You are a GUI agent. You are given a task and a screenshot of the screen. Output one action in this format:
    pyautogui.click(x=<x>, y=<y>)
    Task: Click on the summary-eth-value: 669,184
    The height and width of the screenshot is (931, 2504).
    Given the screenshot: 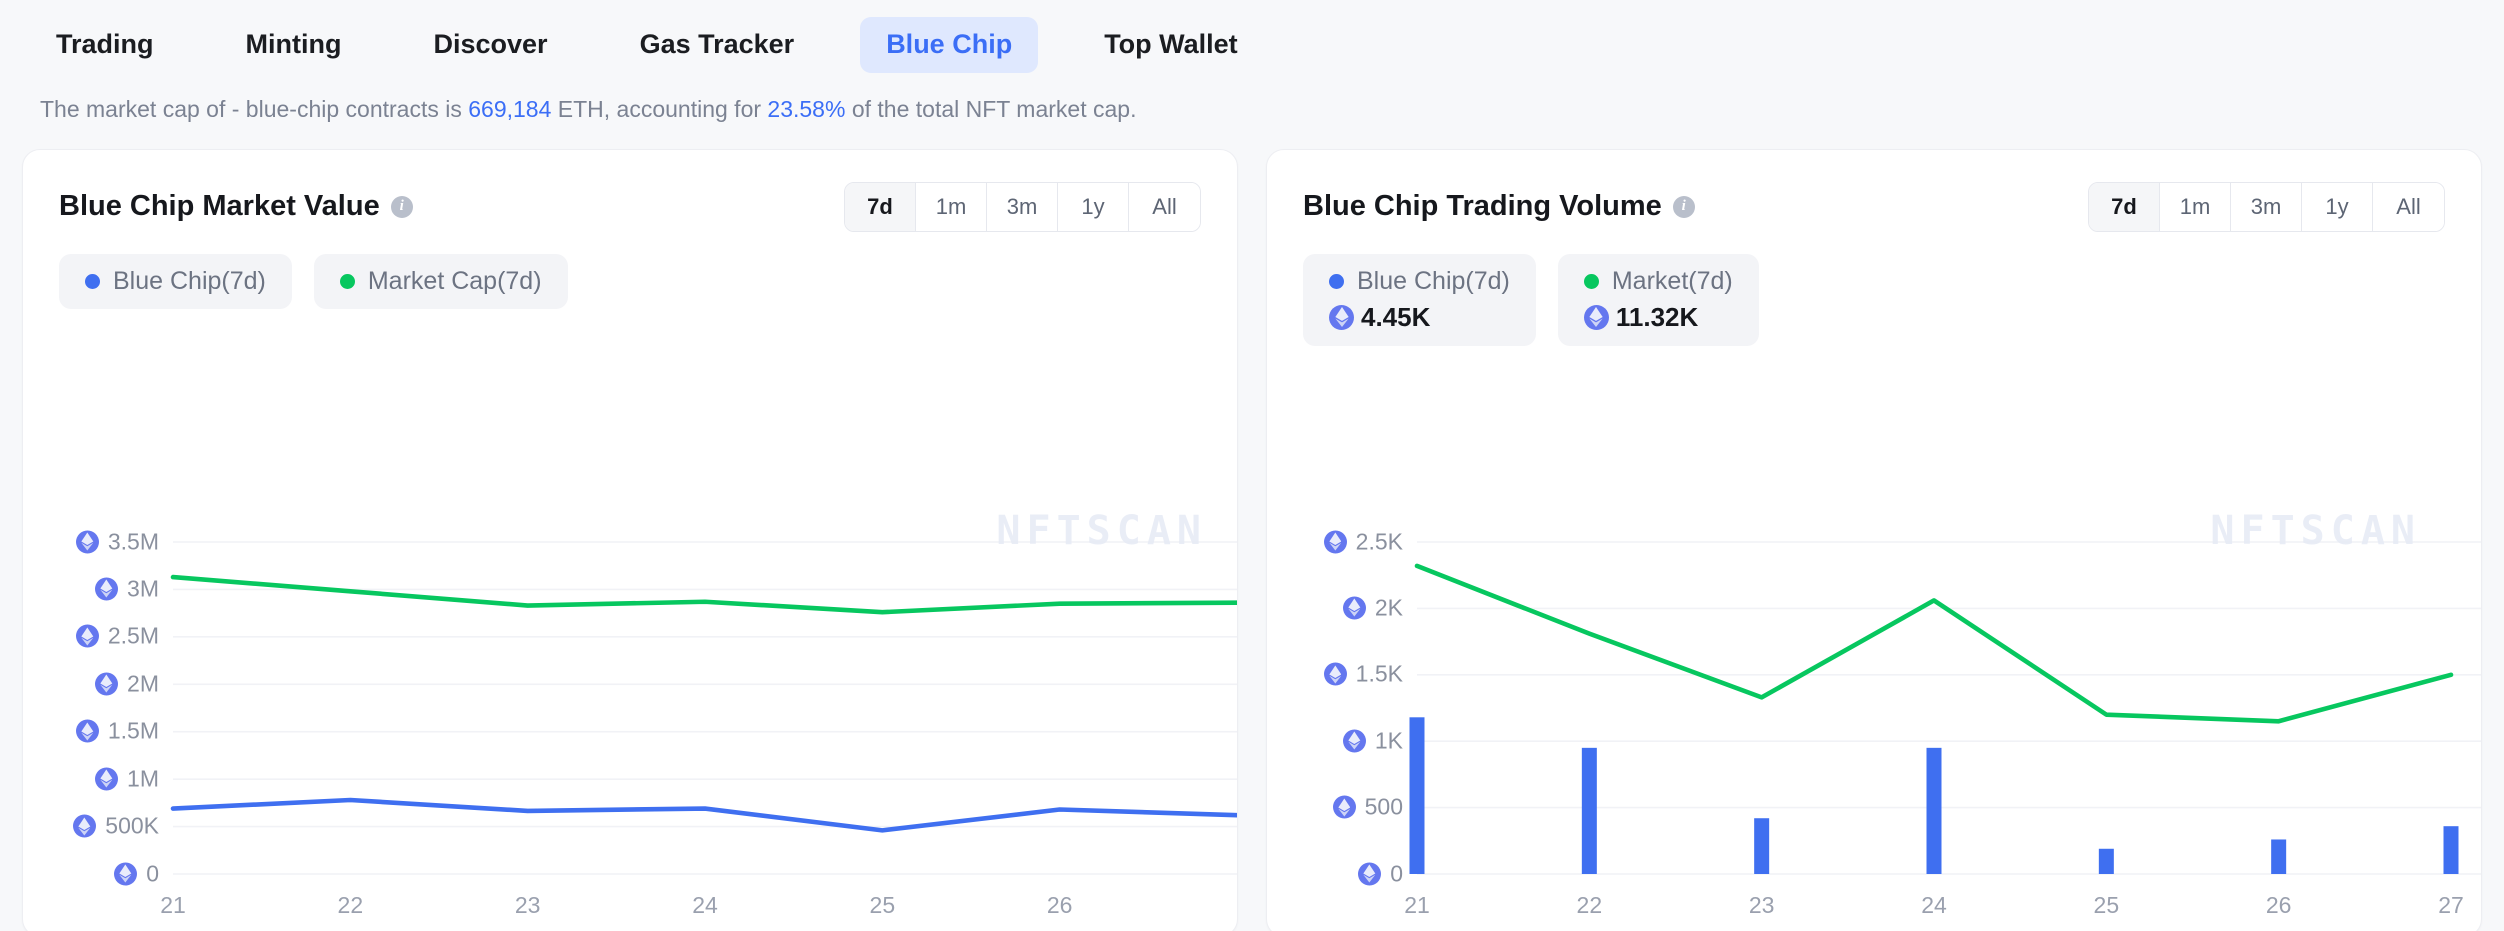 What is the action you would take?
    pyautogui.click(x=510, y=109)
    